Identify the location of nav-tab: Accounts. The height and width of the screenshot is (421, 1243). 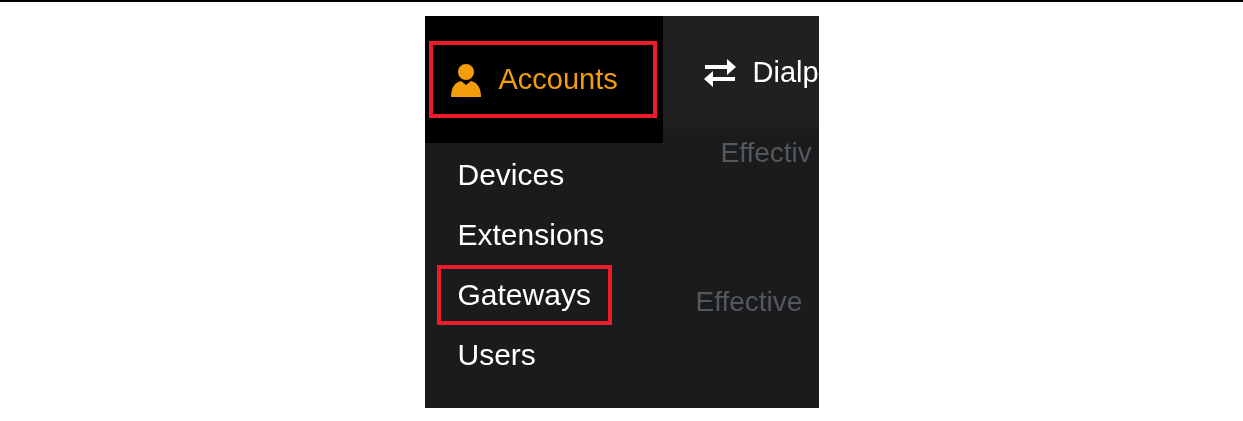
(543, 79).